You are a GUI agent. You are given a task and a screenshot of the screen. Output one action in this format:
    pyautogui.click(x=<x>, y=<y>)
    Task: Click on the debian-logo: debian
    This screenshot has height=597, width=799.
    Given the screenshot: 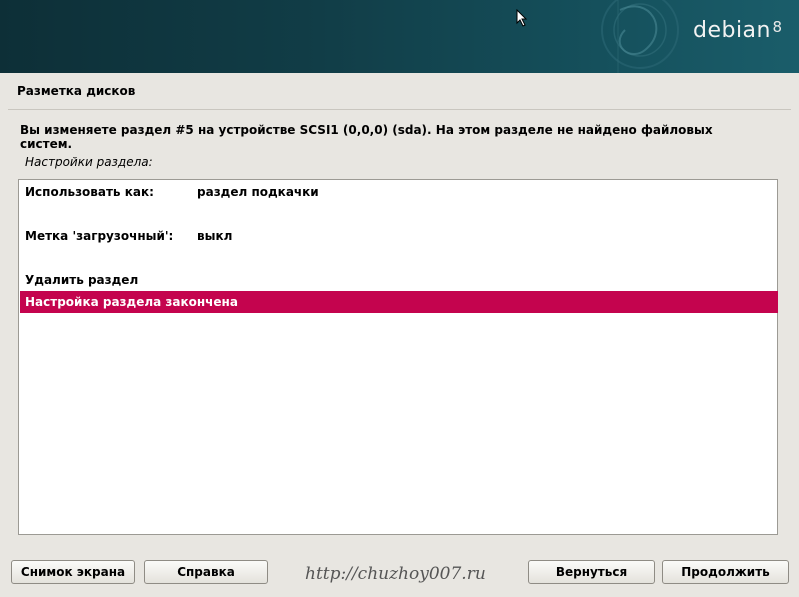 What is the action you would take?
    pyautogui.click(x=731, y=30)
    